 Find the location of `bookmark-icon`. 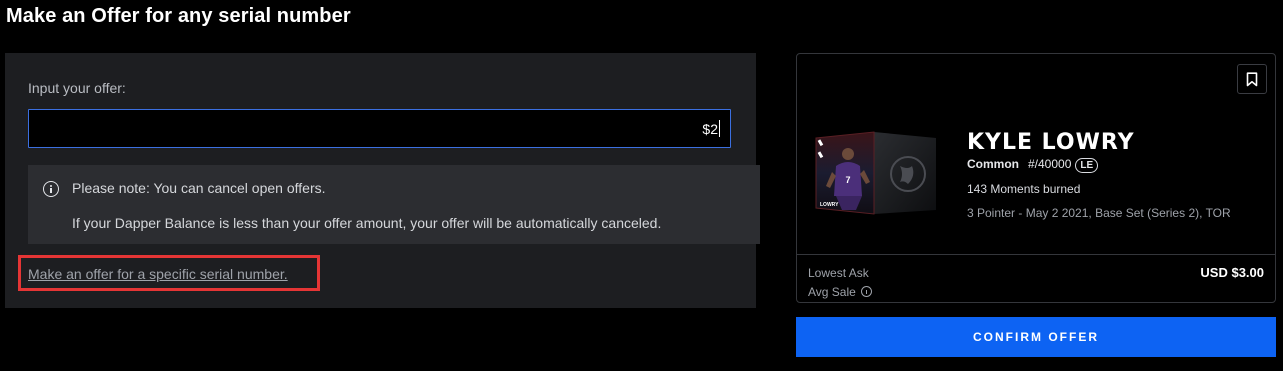

bookmark-icon is located at coordinates (1252, 79).